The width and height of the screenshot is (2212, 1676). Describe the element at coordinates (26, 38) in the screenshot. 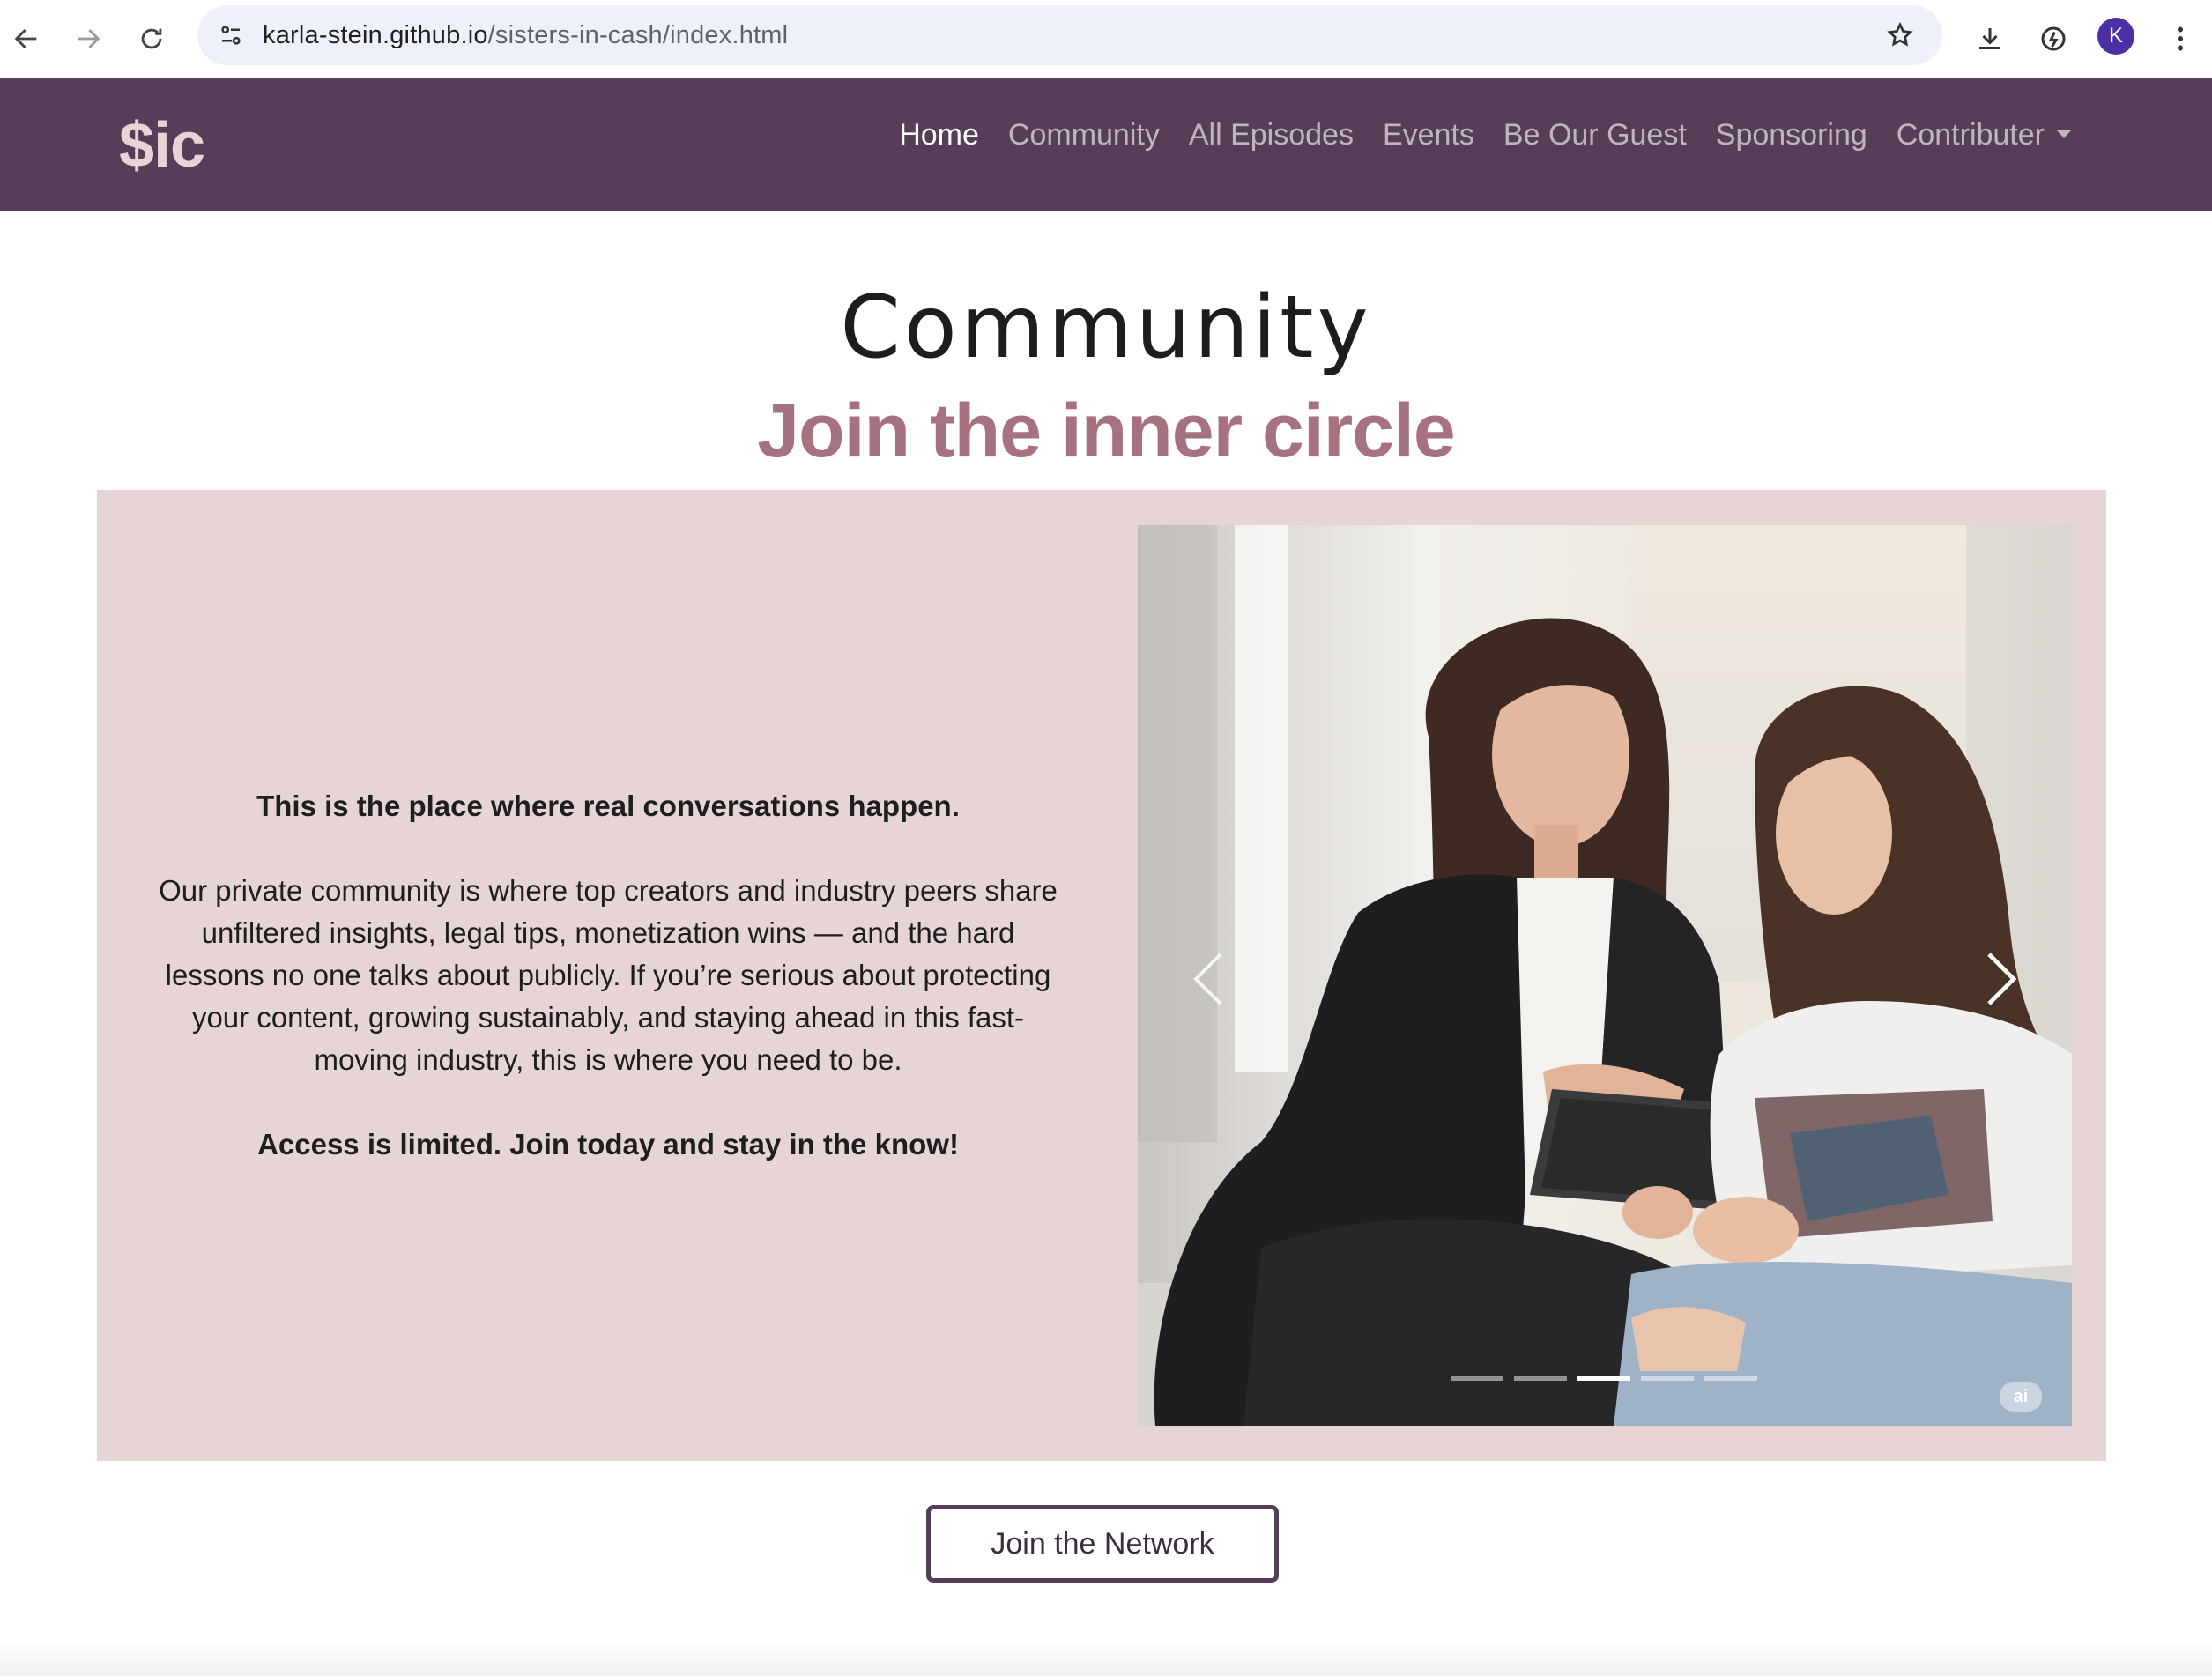

I see `back-icon` at that location.